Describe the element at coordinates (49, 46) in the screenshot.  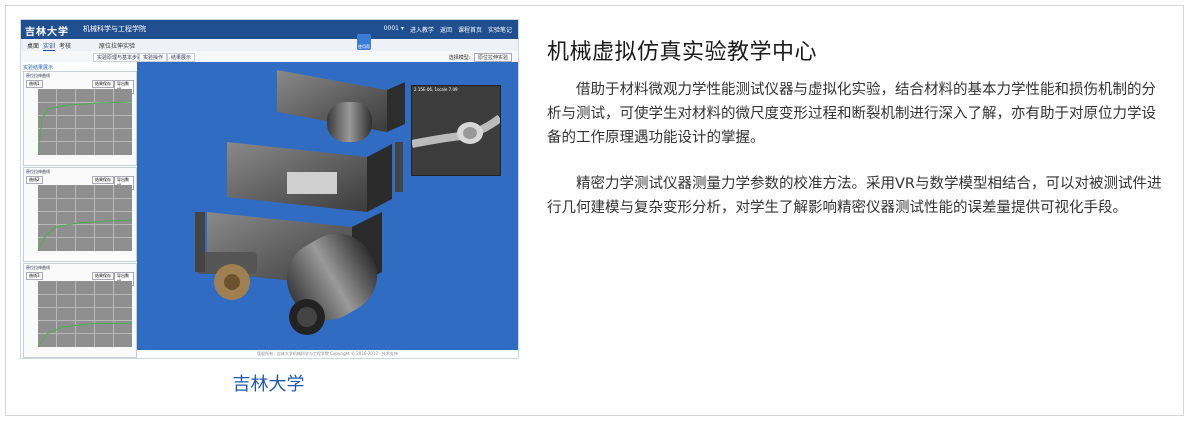
I see `tab-training: 实训` at that location.